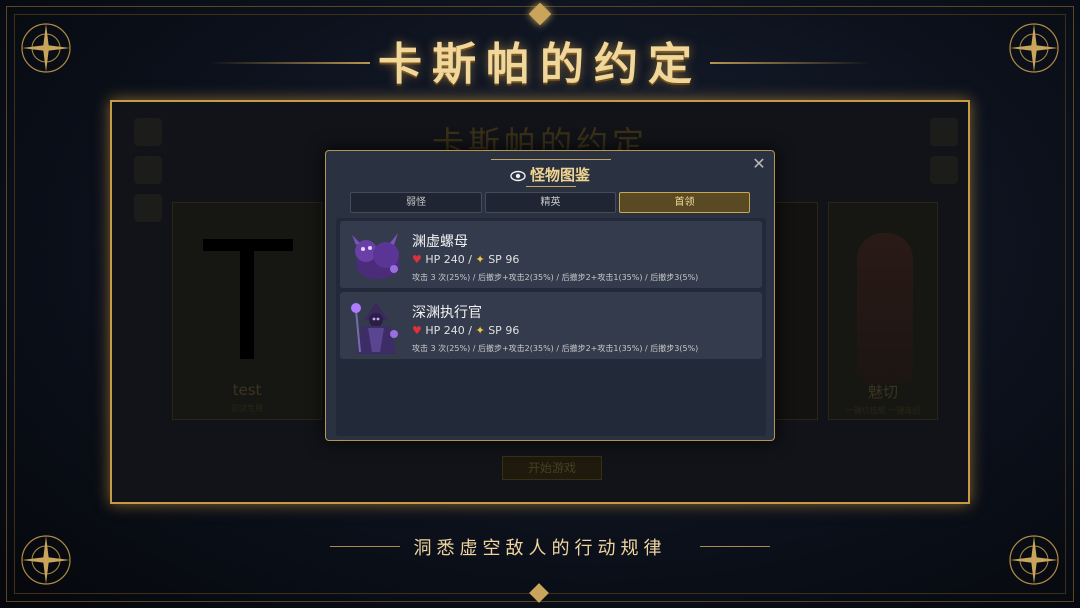  What do you see at coordinates (440, 242) in the screenshot?
I see `monster-name: 渊虚螺母` at bounding box center [440, 242].